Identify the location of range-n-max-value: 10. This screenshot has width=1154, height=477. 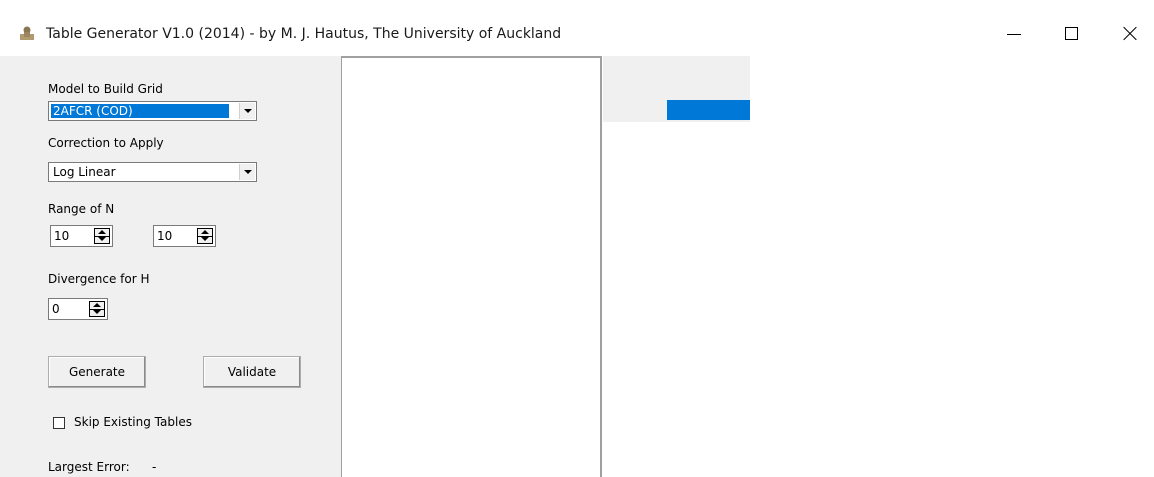
(165, 236).